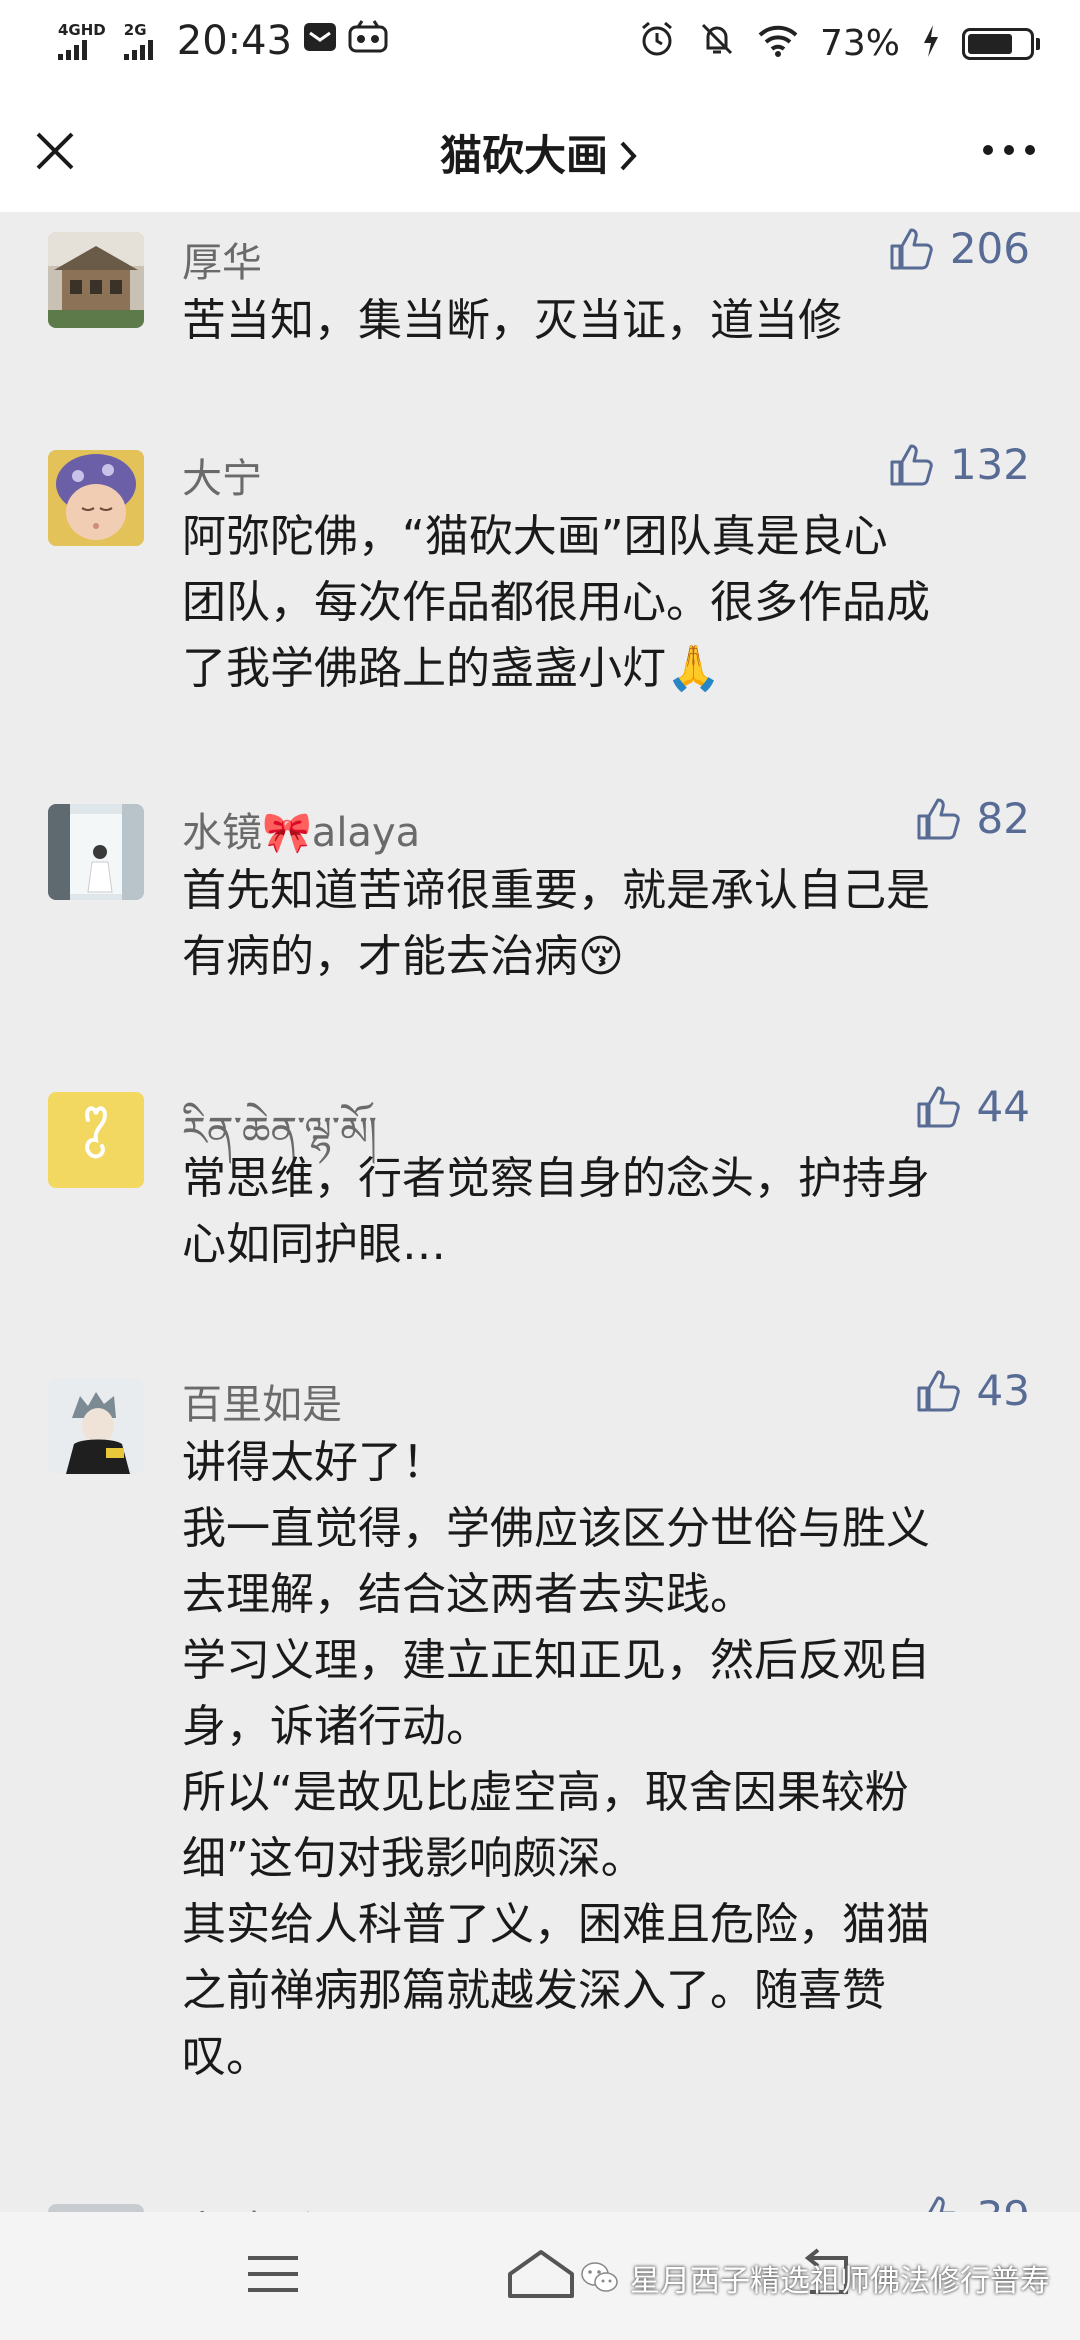 This screenshot has width=1080, height=2340. I want to click on comment-author: 小时不识月, so click(282, 2205).